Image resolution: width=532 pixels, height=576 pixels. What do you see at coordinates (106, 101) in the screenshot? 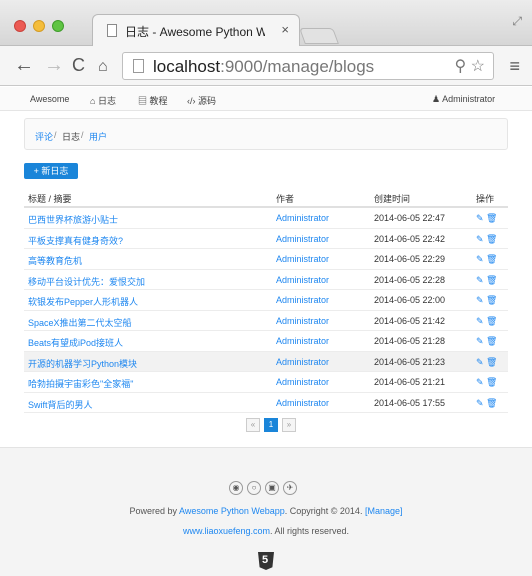
I see `nav-item-label: 日志` at bounding box center [106, 101].